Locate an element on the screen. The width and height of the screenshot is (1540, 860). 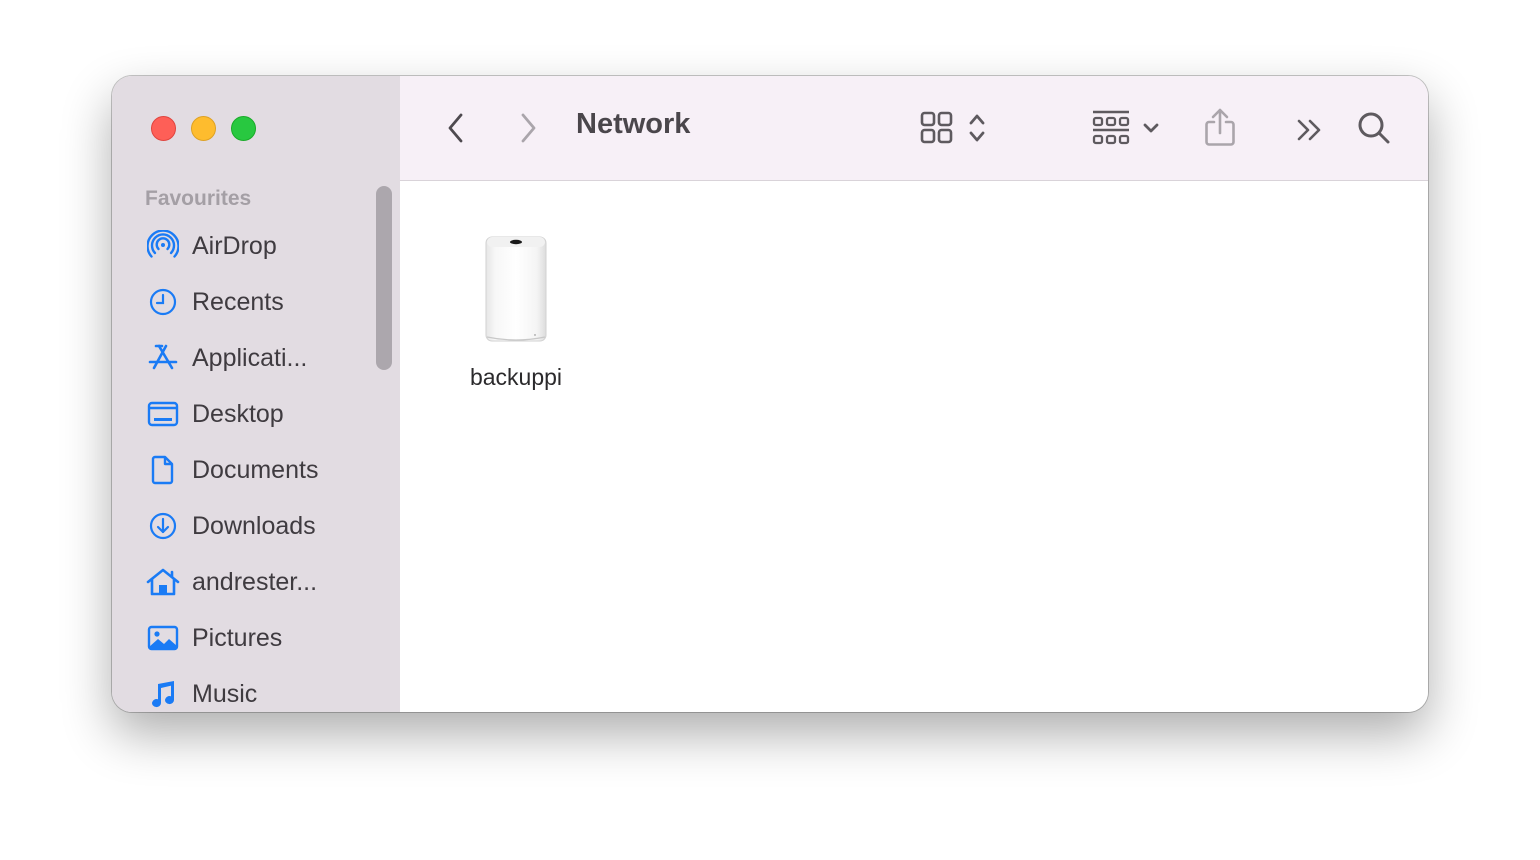
desktop-icon is located at coordinates (163, 414).